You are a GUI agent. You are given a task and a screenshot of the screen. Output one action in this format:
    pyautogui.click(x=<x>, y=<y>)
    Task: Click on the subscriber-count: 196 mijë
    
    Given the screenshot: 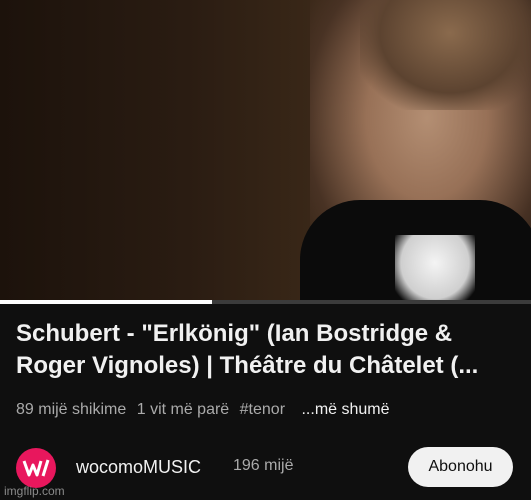 What is the action you would take?
    pyautogui.click(x=263, y=465)
    